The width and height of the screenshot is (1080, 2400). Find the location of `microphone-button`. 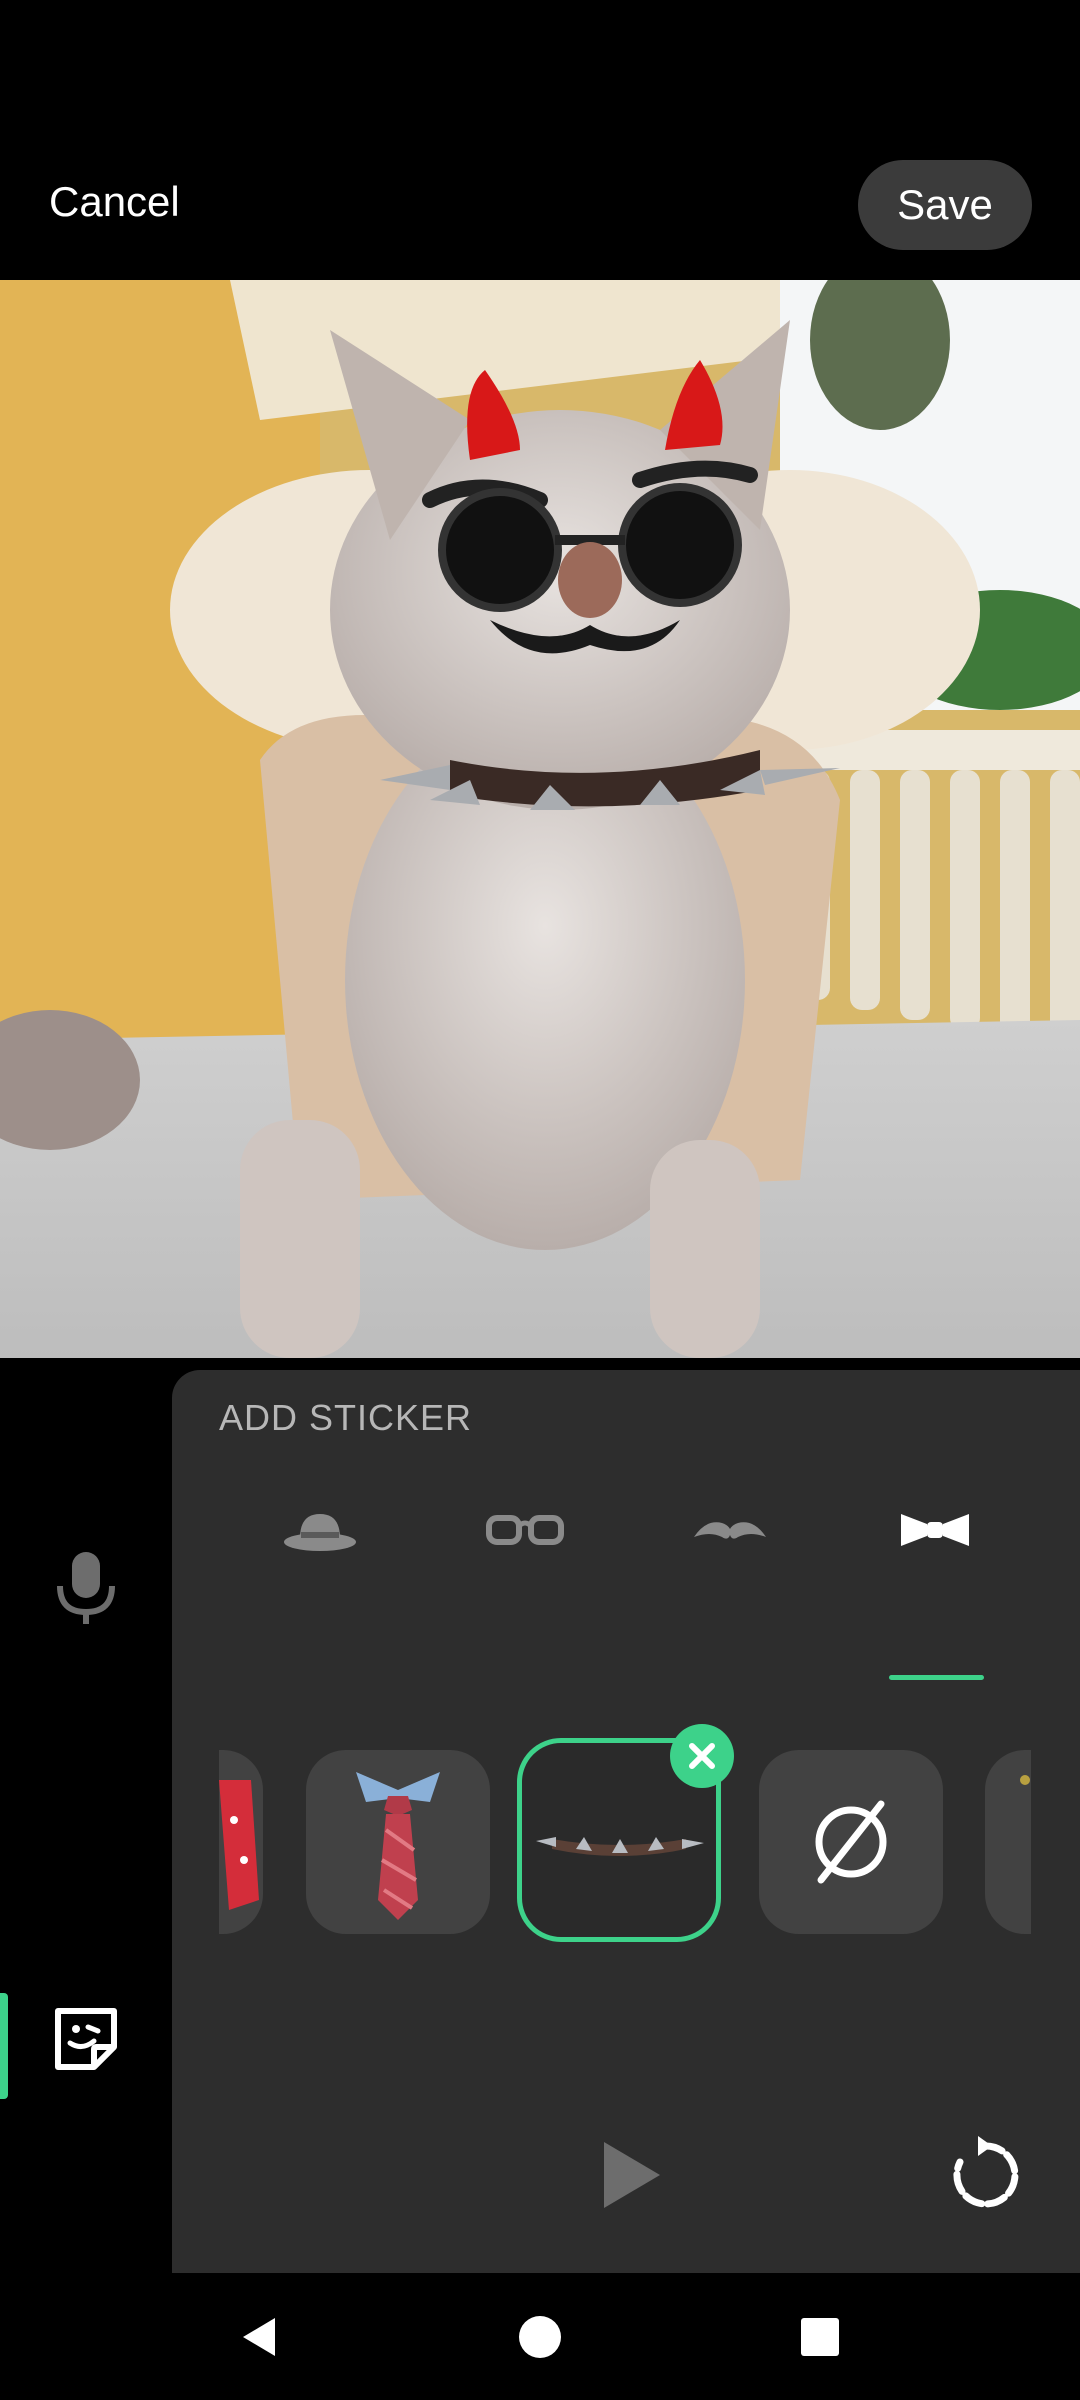

microphone-button is located at coordinates (86, 1590).